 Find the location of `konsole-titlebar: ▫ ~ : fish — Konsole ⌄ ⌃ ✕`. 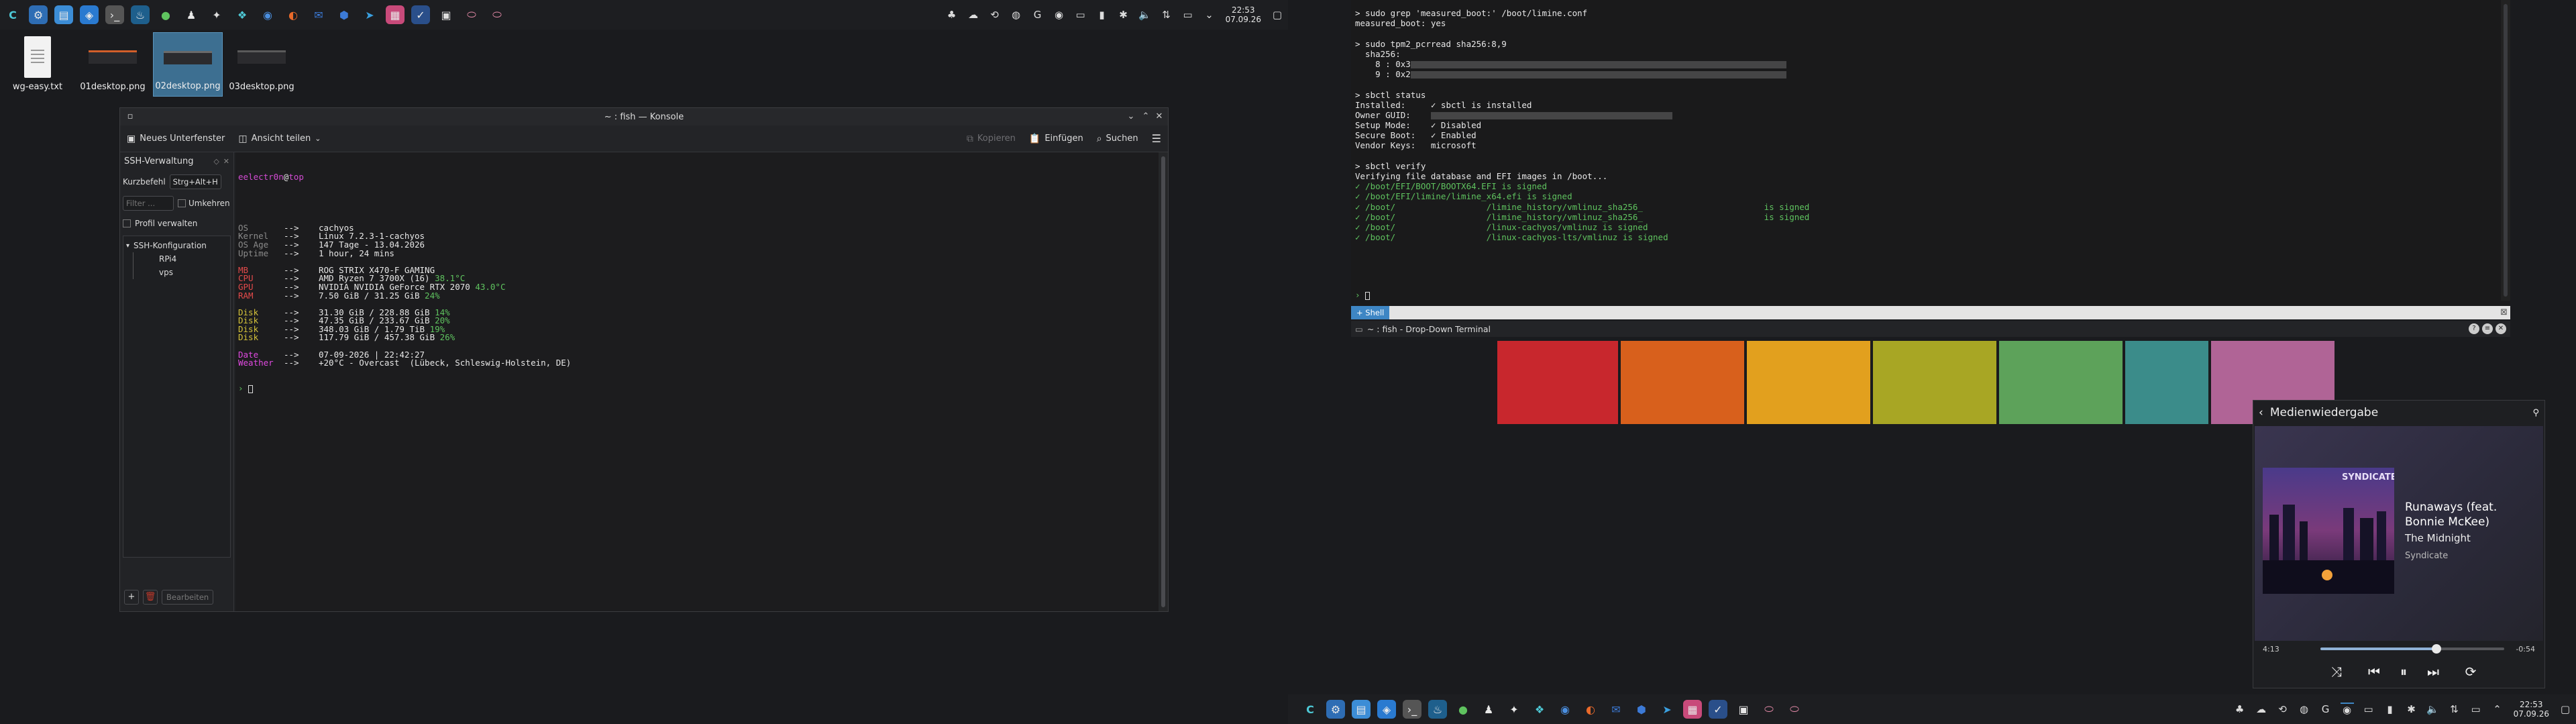

konsole-titlebar: ▫ ~ : fish — Konsole ⌄ ⌃ ✕ is located at coordinates (644, 116).